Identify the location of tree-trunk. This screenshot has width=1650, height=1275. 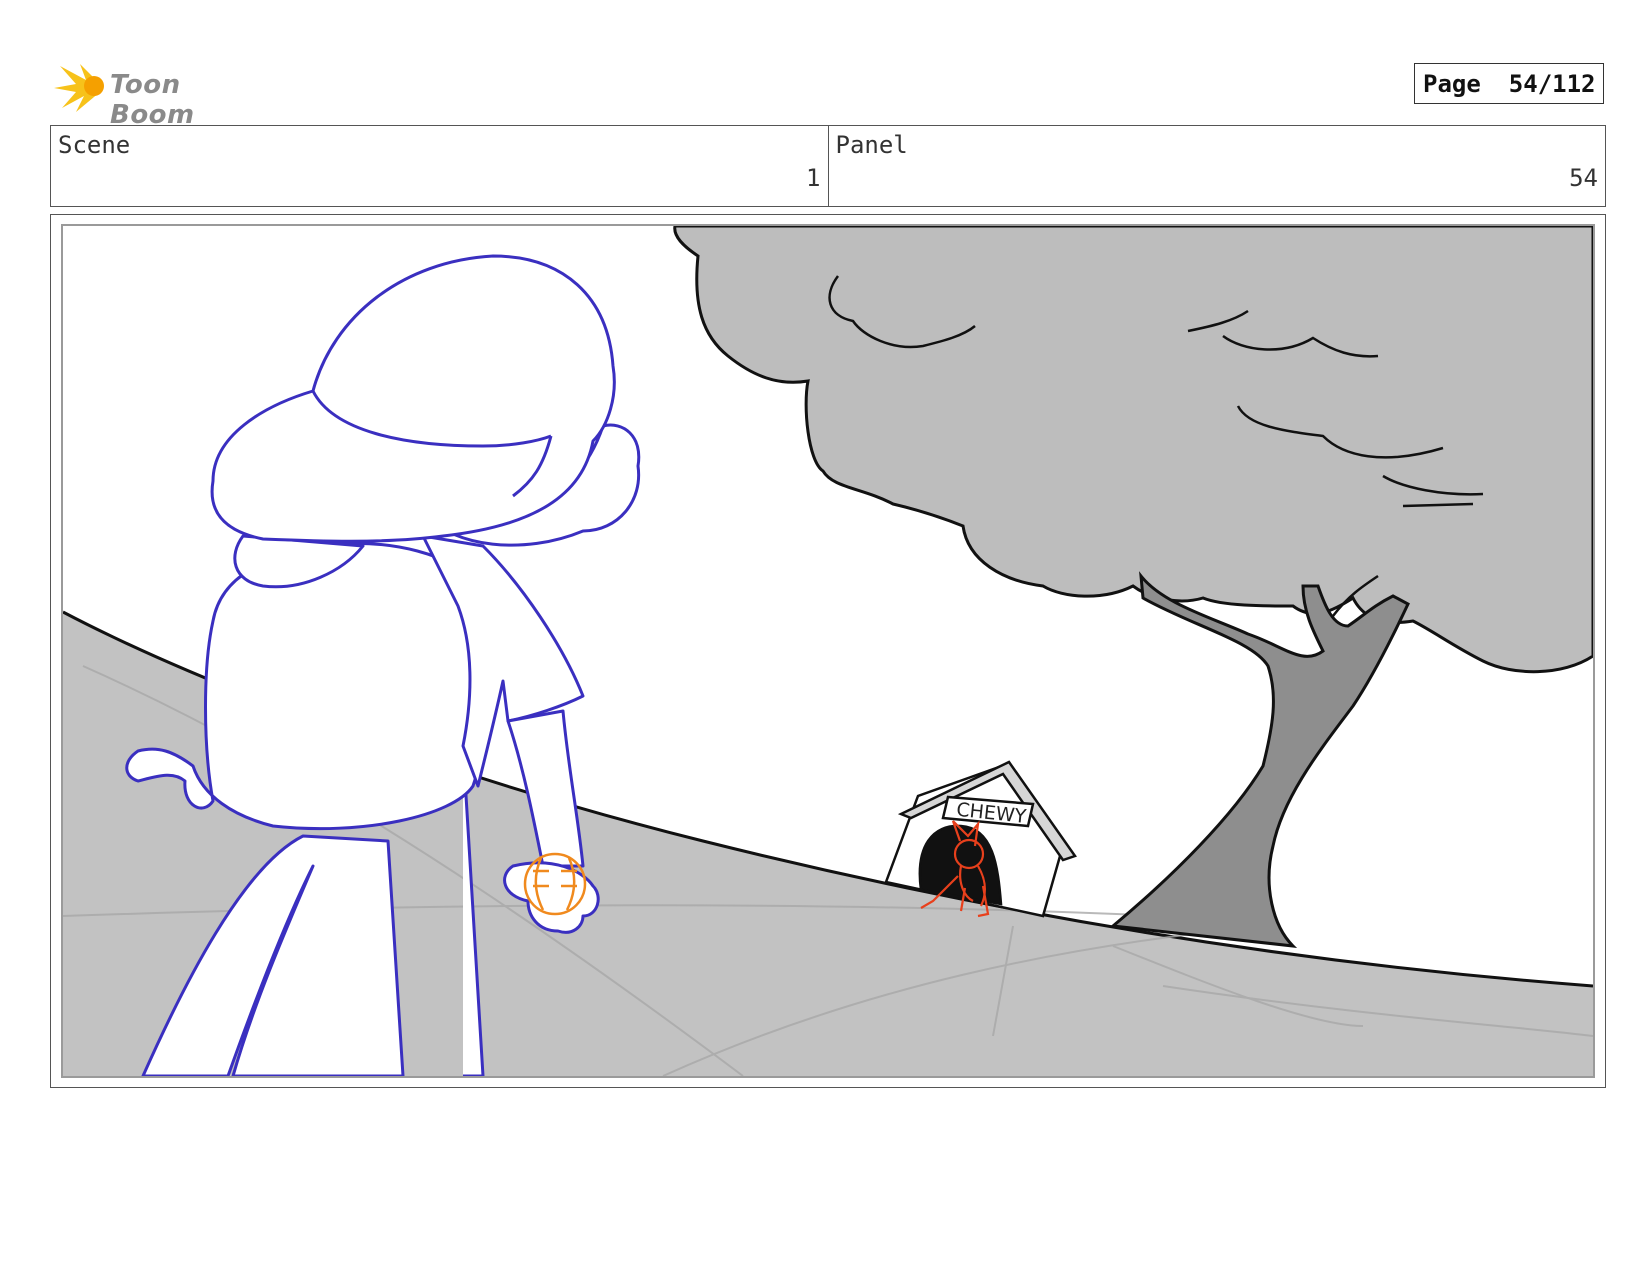
(1259, 759).